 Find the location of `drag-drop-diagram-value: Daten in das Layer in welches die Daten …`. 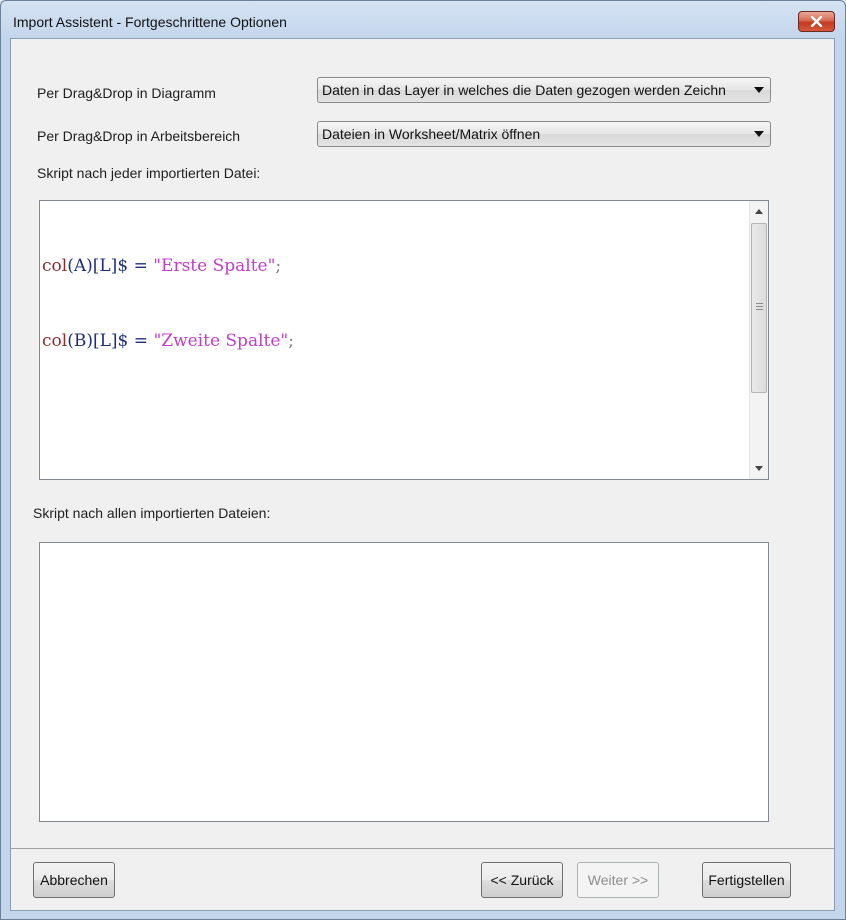

drag-drop-diagram-value: Daten in das Layer in welches die Daten … is located at coordinates (524, 90).